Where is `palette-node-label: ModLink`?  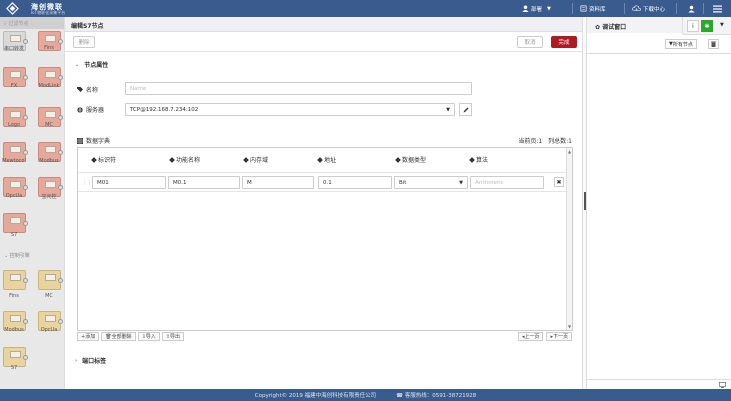 palette-node-label: ModLink is located at coordinates (49, 86).